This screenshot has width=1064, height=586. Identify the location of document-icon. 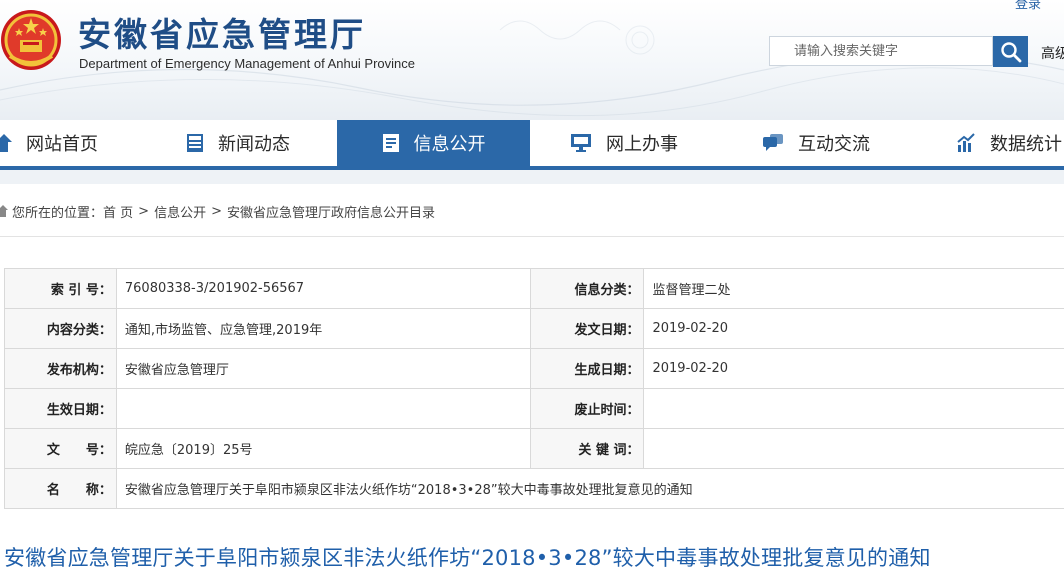
(391, 143).